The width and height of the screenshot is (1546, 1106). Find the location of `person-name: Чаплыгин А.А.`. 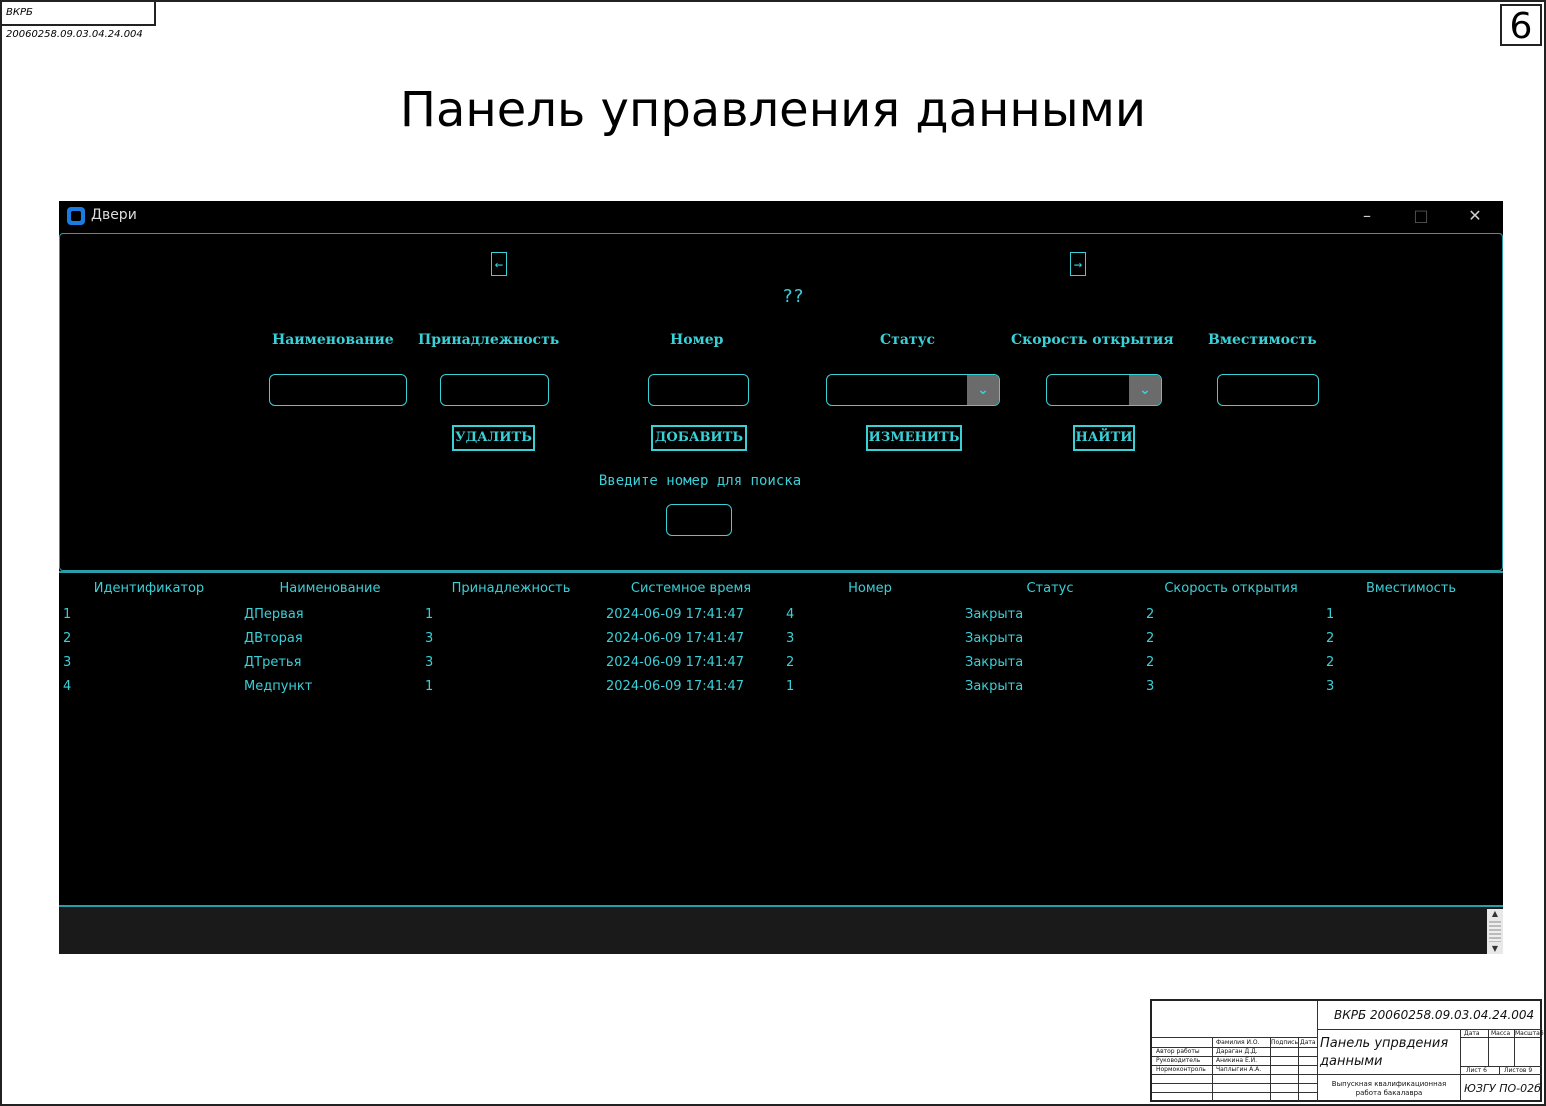

person-name: Чаплыгин А.А. is located at coordinates (1239, 1069).